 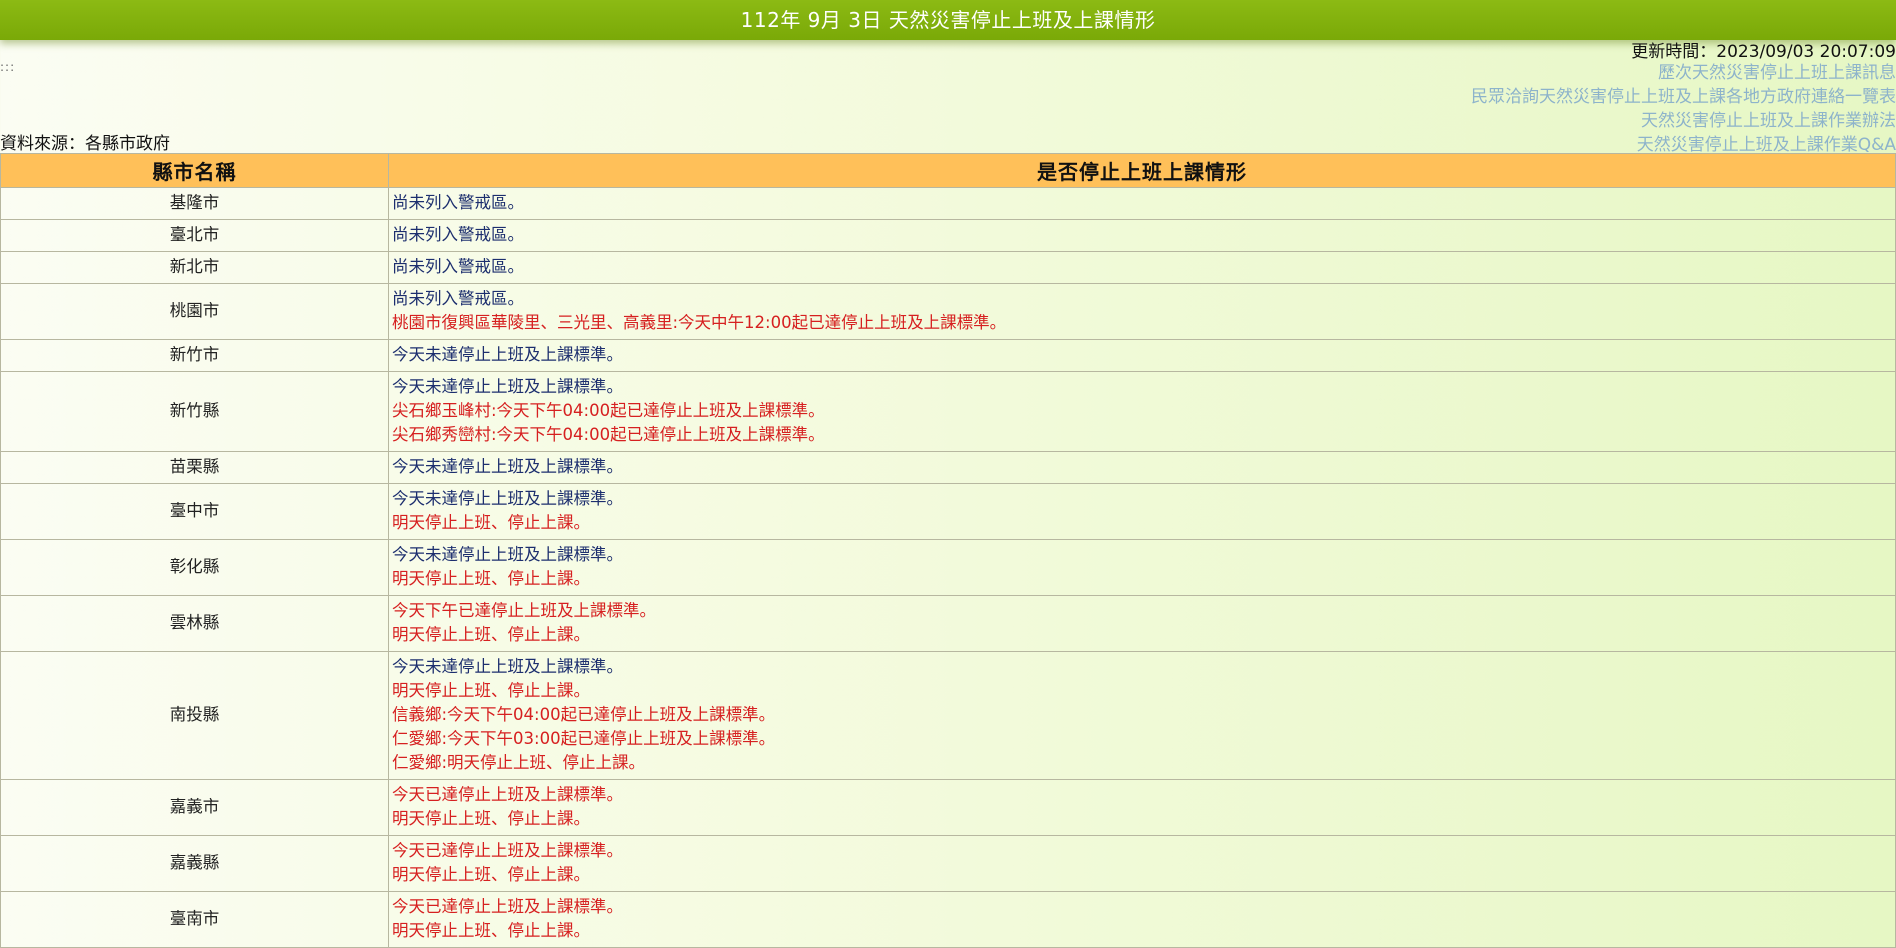 I want to click on city-name: 苗栗縣, so click(x=194, y=467).